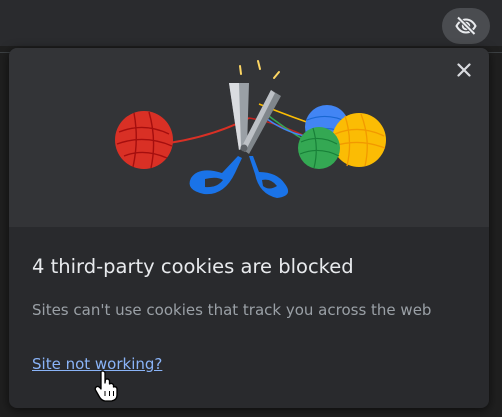 Image resolution: width=502 pixels, height=417 pixels. I want to click on eye-off-icon, so click(466, 26).